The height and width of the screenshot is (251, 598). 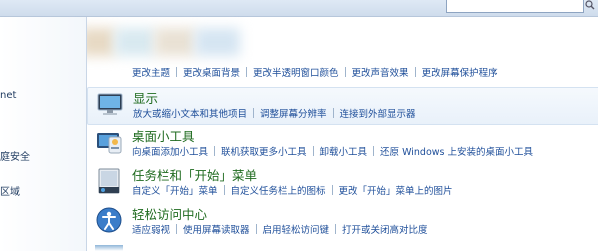 I want to click on search-input, so click(x=515, y=6).